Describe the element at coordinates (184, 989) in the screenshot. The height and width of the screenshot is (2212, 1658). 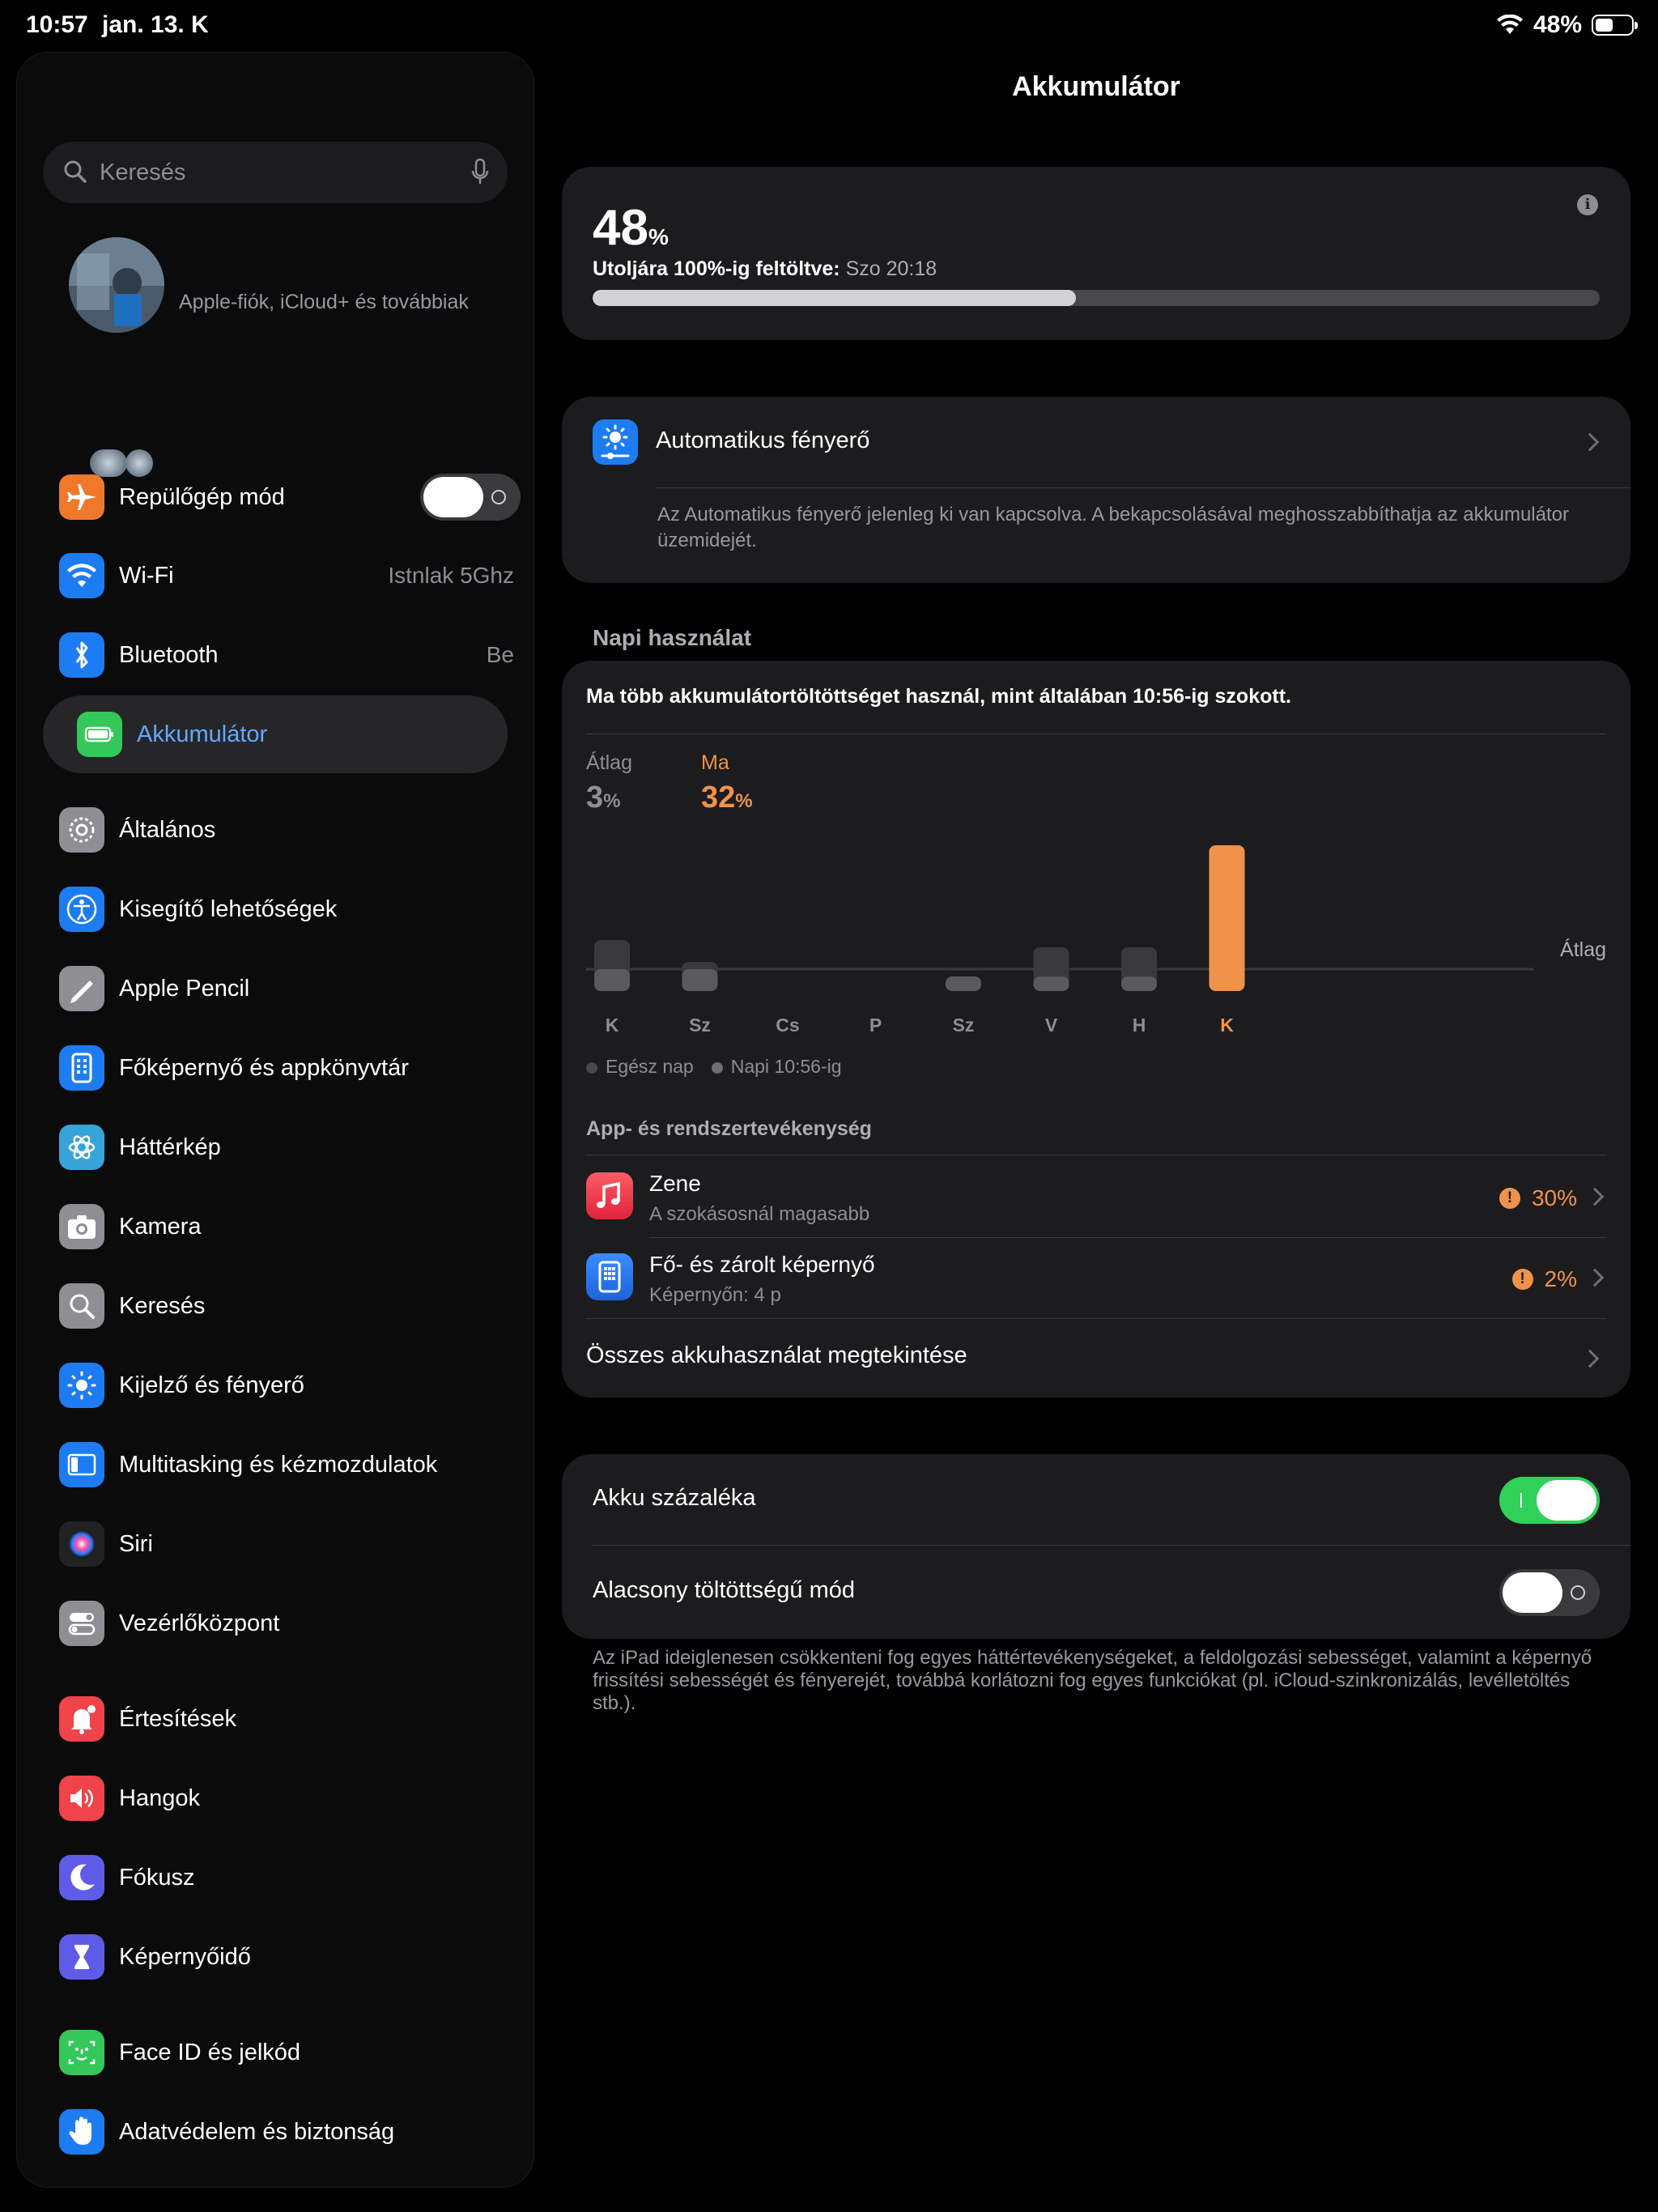
I see `sidebar-item-label: Apple Pencil` at that location.